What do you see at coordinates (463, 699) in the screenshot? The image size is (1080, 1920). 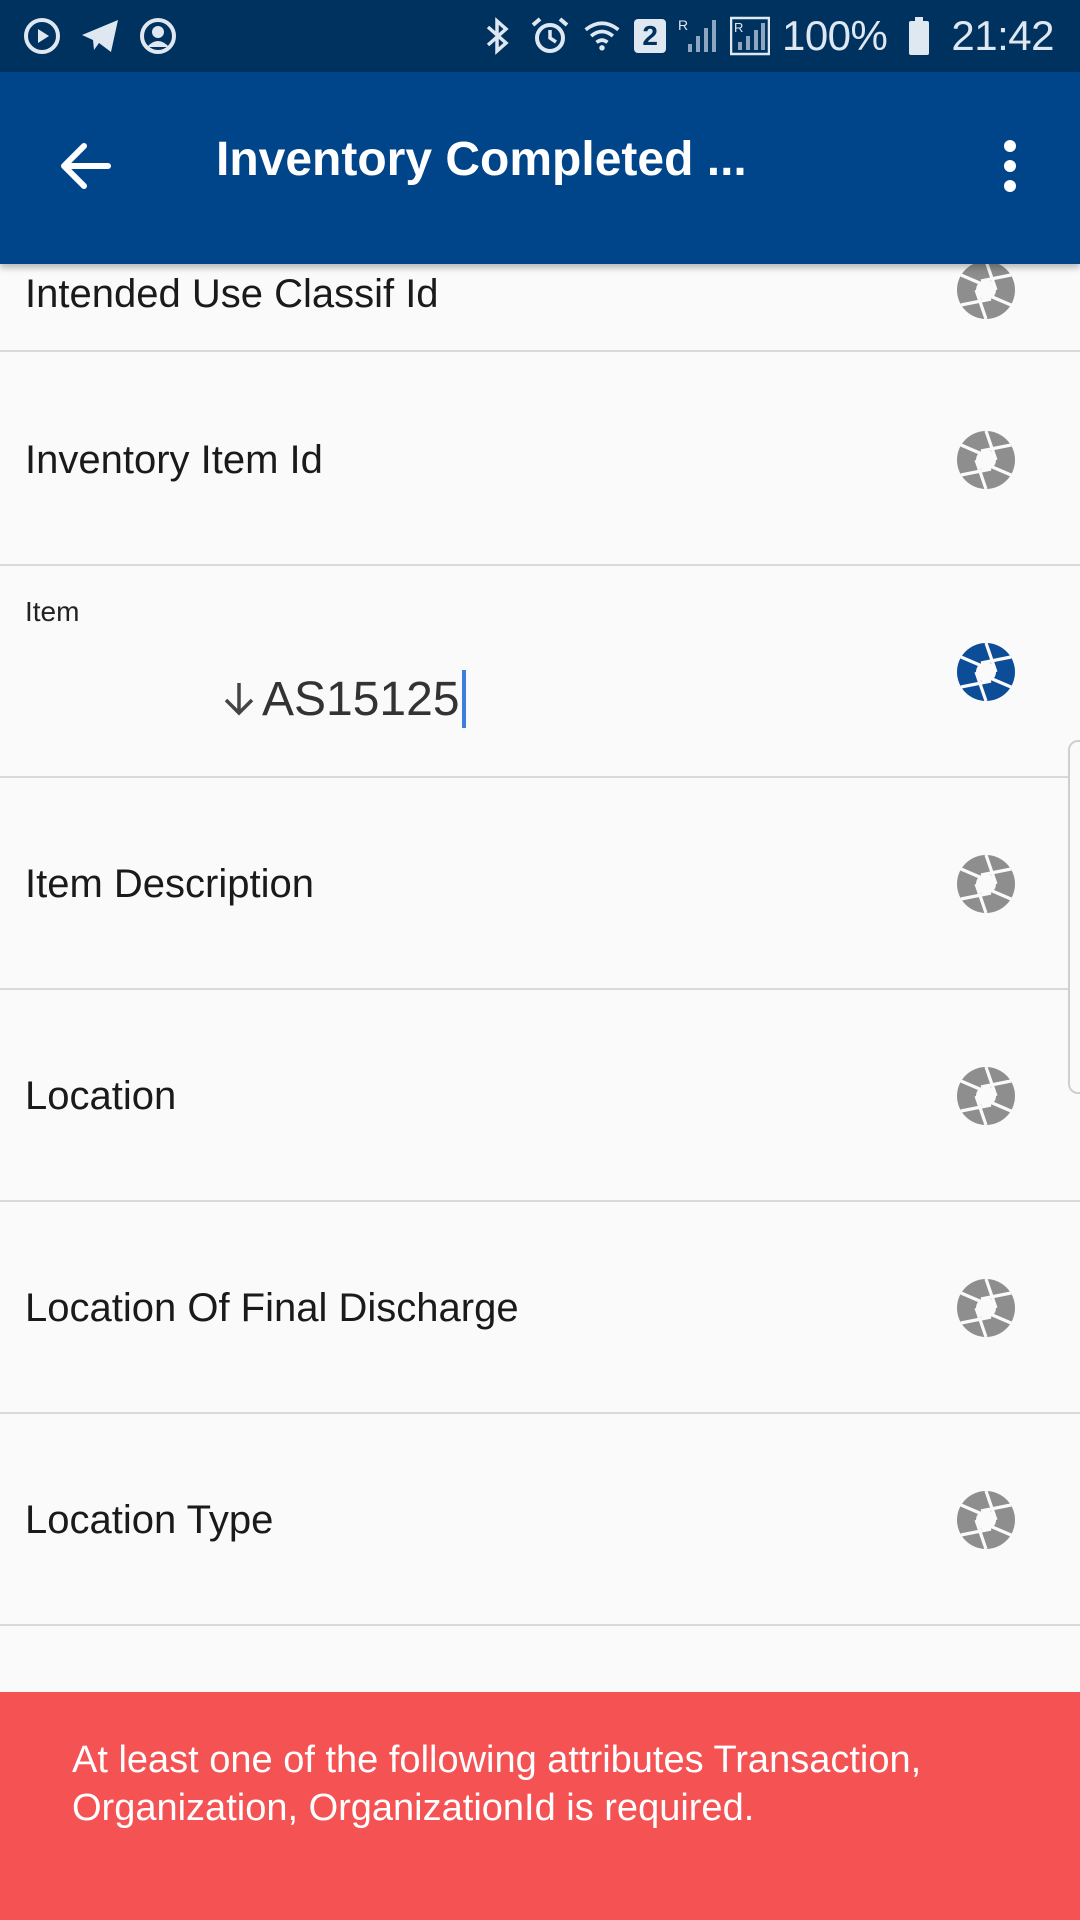 I see `text-cursor` at bounding box center [463, 699].